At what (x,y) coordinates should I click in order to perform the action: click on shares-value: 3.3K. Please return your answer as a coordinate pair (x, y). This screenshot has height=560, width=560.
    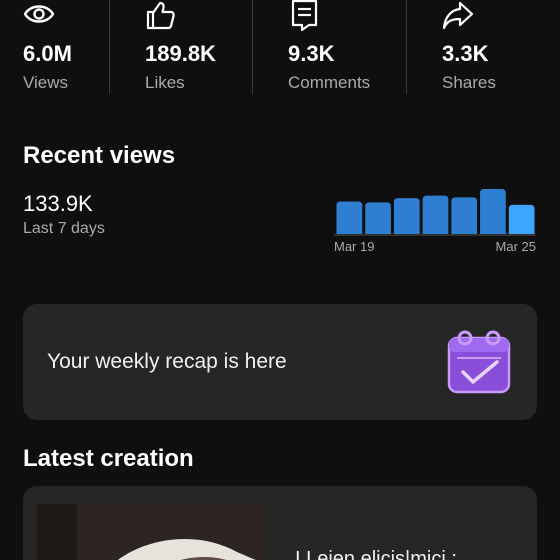
    Looking at the image, I should click on (465, 53).